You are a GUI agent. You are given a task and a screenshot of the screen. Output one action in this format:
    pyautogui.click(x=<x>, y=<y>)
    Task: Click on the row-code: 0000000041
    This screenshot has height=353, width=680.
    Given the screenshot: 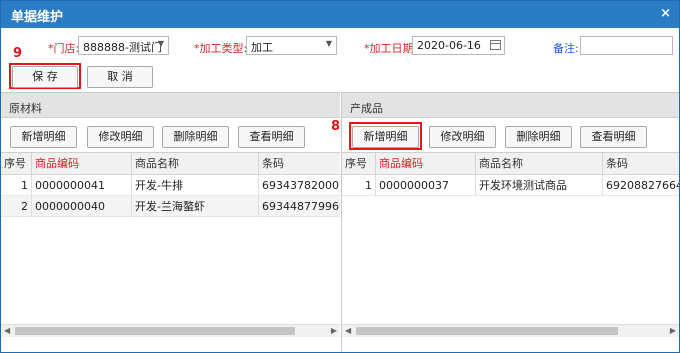 What is the action you would take?
    pyautogui.click(x=82, y=185)
    